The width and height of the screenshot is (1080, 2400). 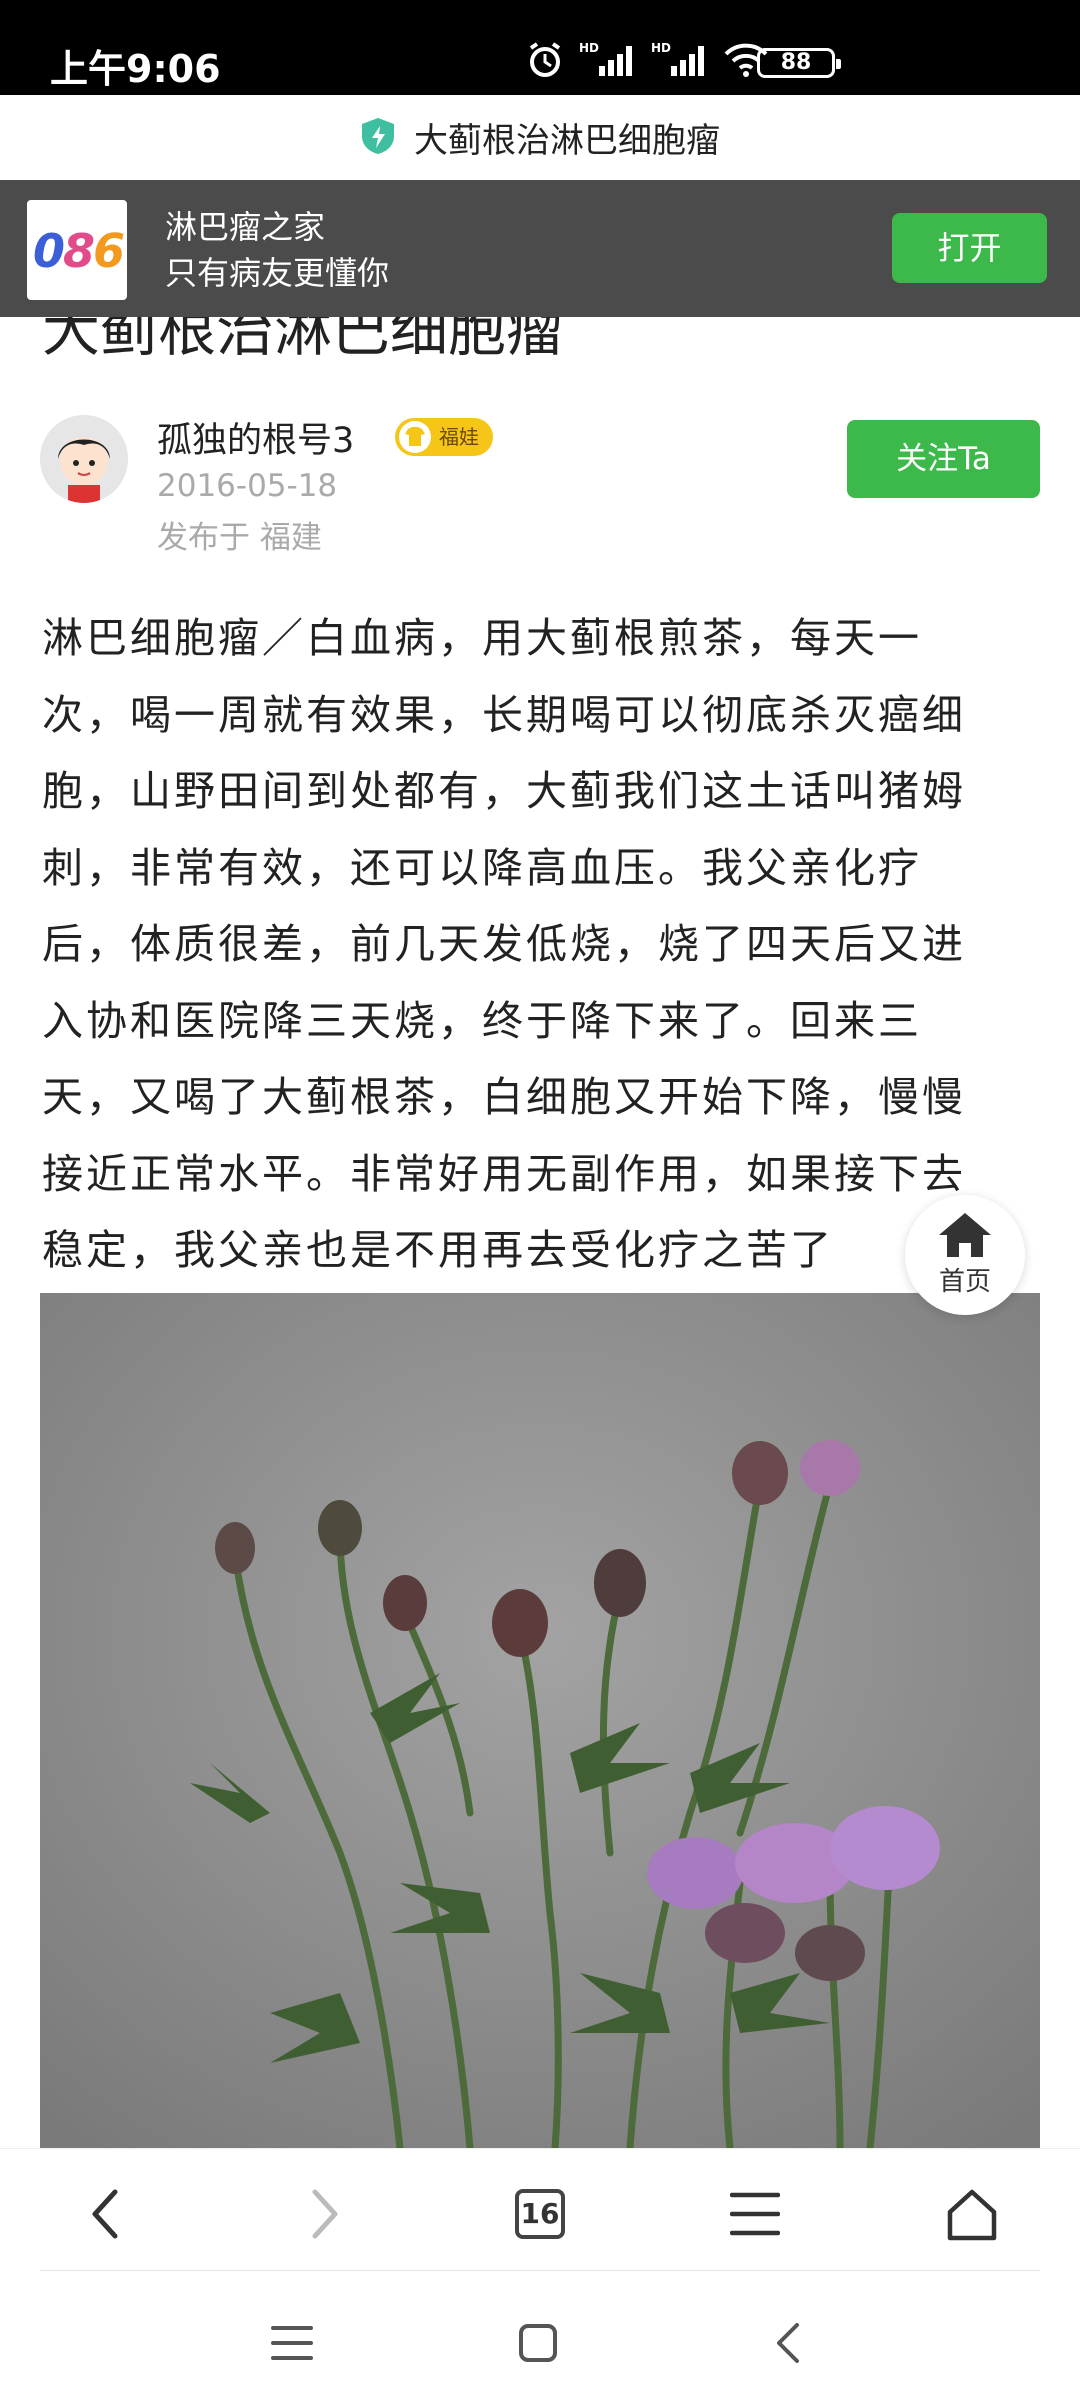 I want to click on system-home-button, so click(x=538, y=2343).